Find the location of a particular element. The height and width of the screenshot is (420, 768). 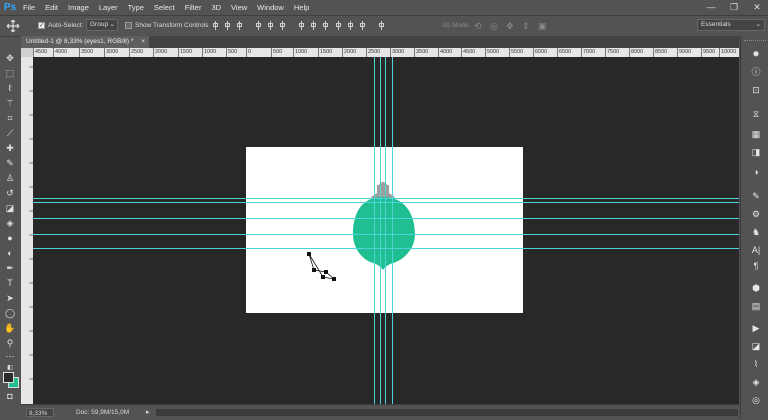

3d-drag-icon: ✥ is located at coordinates (510, 26).